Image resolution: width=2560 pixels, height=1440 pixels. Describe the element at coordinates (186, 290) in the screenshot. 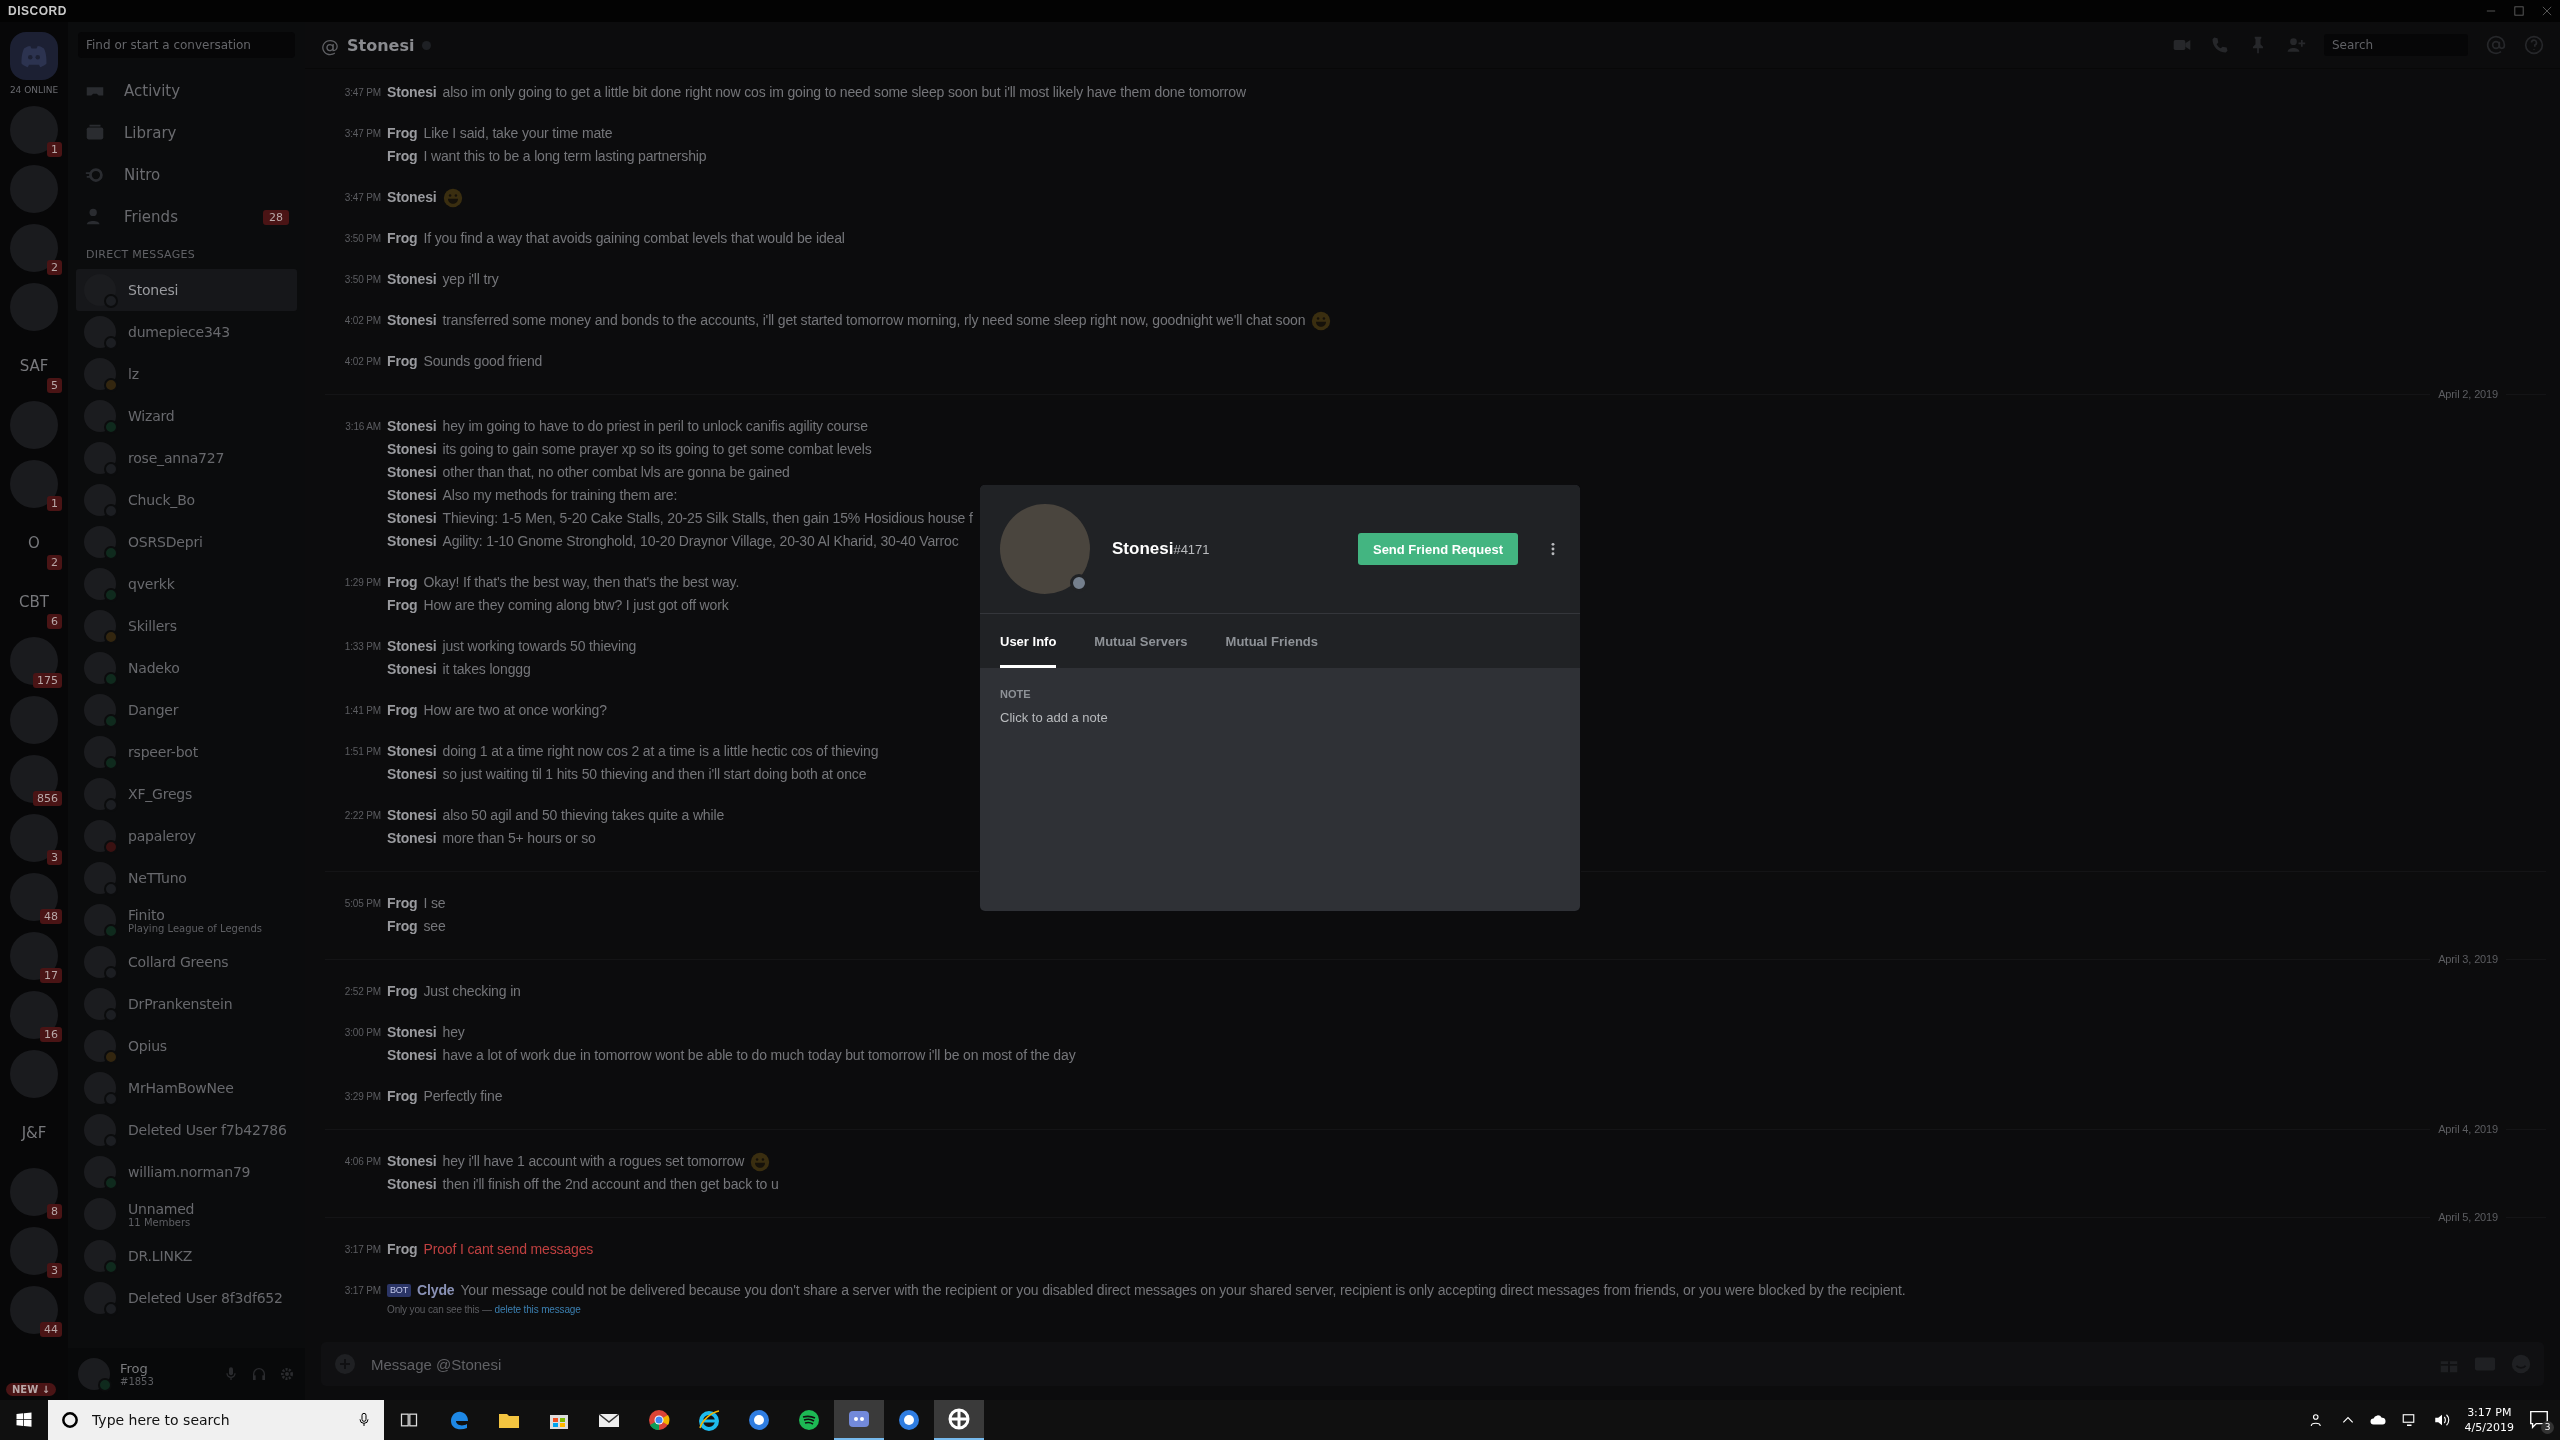

I see `dm-item: Stonesi` at that location.